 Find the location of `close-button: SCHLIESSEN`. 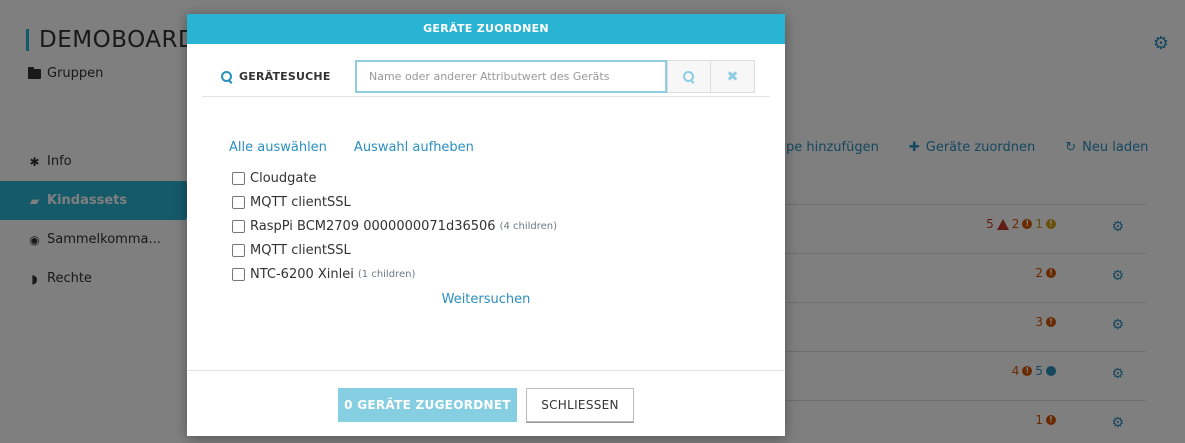

close-button: SCHLIESSEN is located at coordinates (580, 405).